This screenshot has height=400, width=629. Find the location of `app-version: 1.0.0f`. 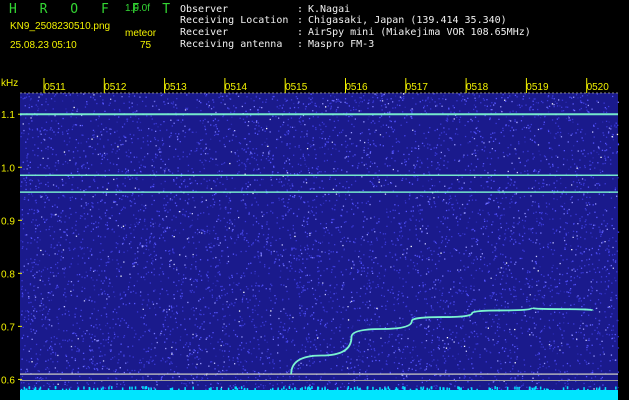

app-version: 1.0.0f is located at coordinates (138, 8).